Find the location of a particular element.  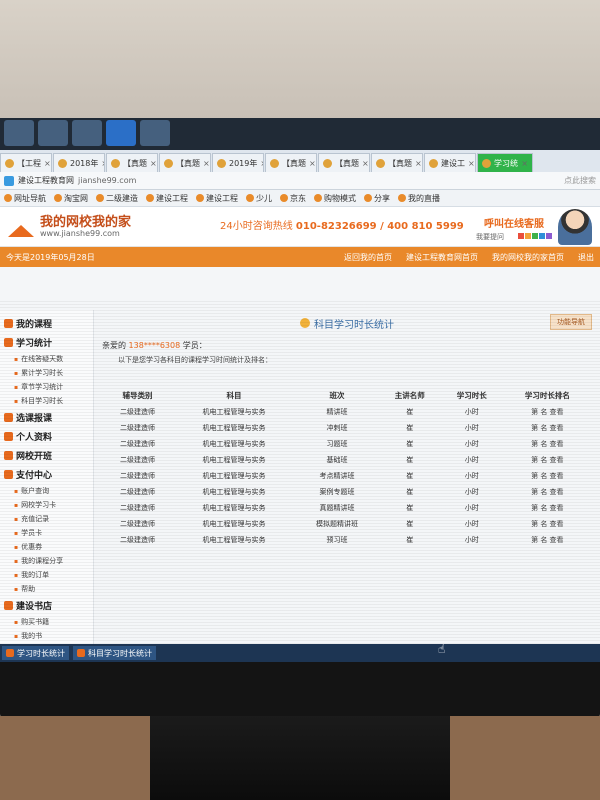

notice-text: 以下是您学习各科目的课程学习时间统计及排名： is located at coordinates (195, 360).